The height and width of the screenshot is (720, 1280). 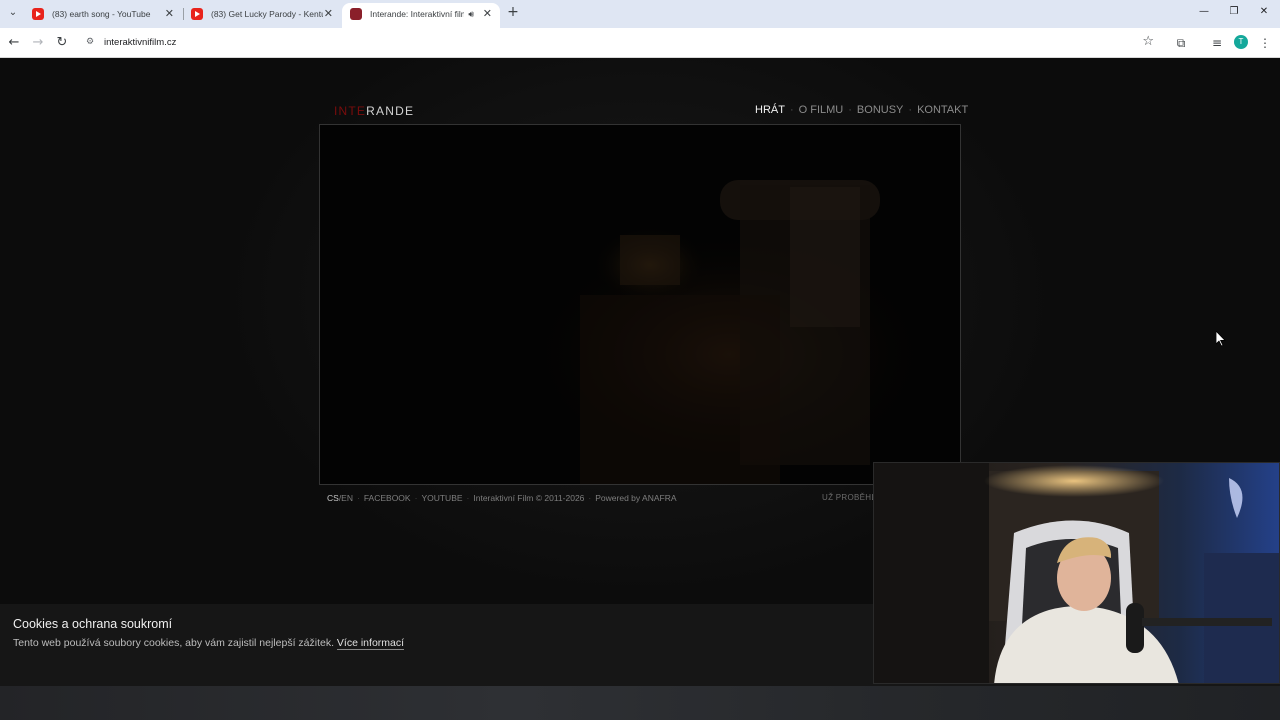 I want to click on footer-powered-by: Powered by, so click(x=618, y=498).